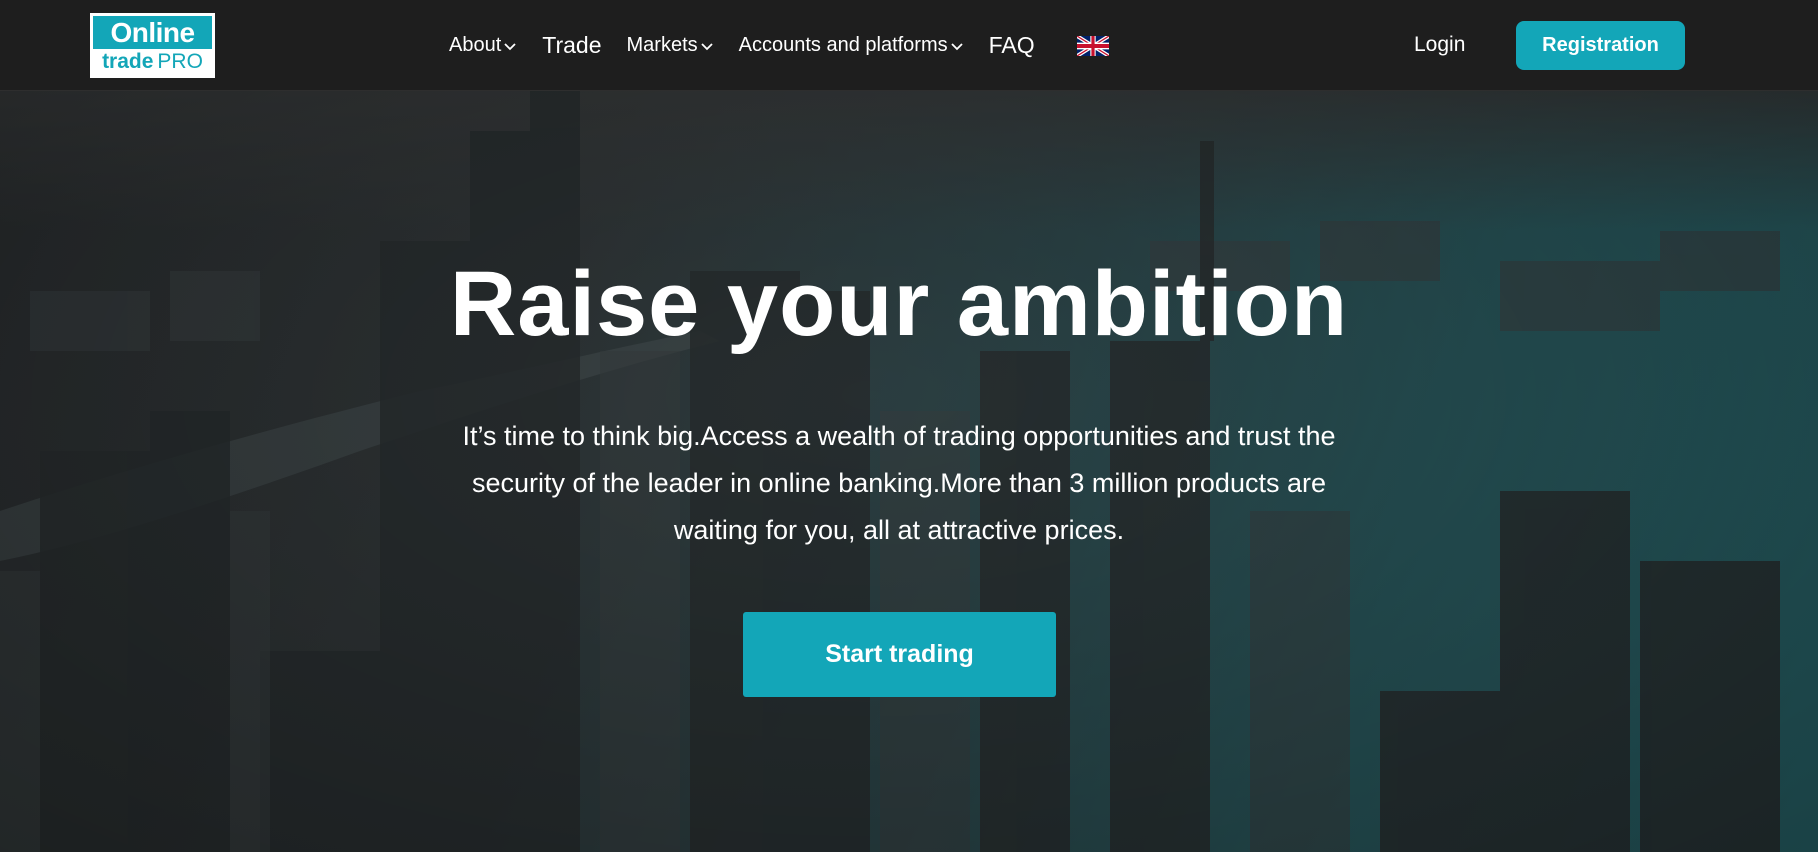  What do you see at coordinates (899, 304) in the screenshot?
I see `hero-title: Raise your ambition` at bounding box center [899, 304].